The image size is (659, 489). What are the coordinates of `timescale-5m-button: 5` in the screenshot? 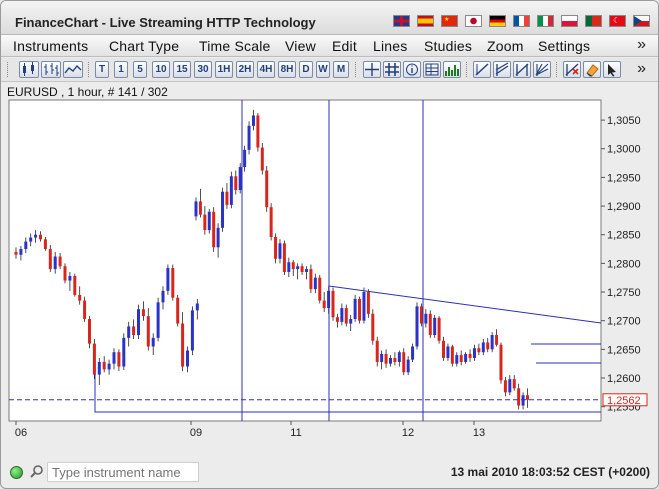 It's located at (140, 69).